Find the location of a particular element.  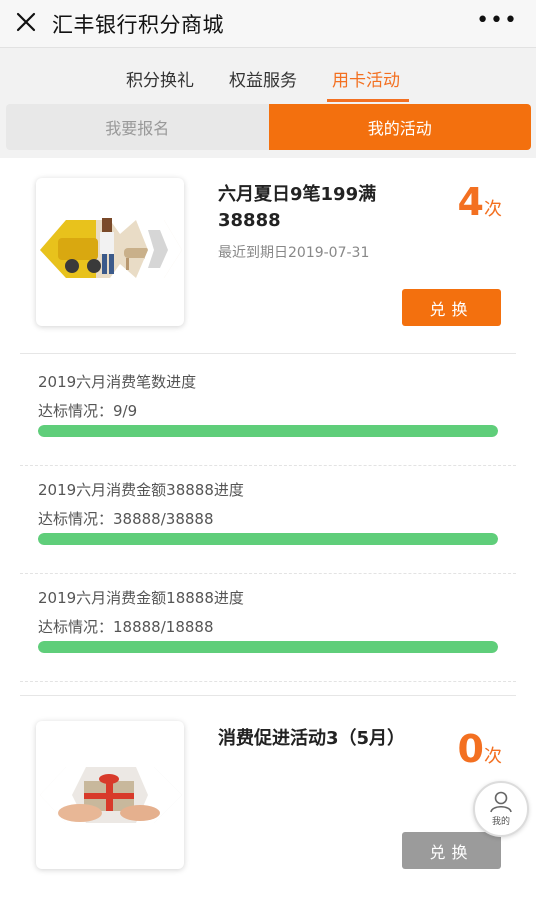

page-title: 汇丰银行积分商城 is located at coordinates (138, 25).